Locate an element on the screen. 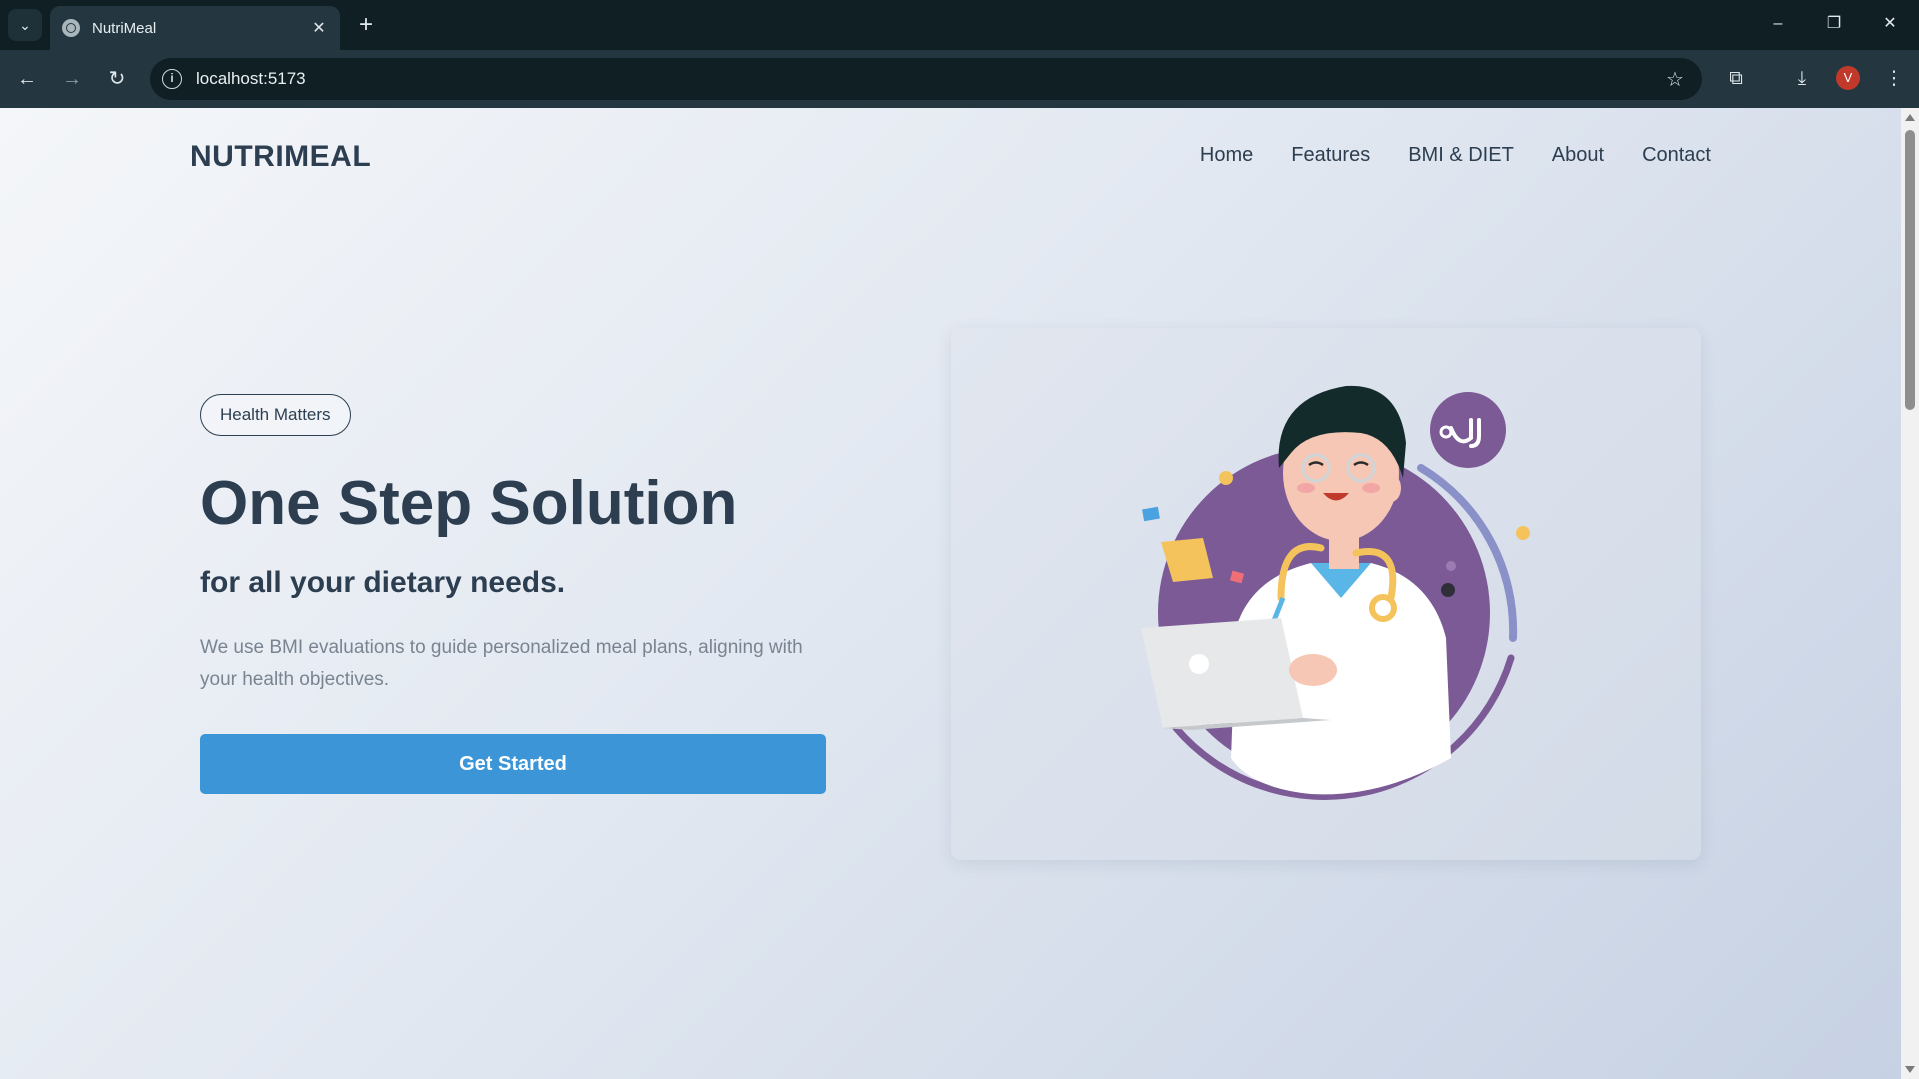  browser-tab: NutriMeal ✕ is located at coordinates (195, 28).